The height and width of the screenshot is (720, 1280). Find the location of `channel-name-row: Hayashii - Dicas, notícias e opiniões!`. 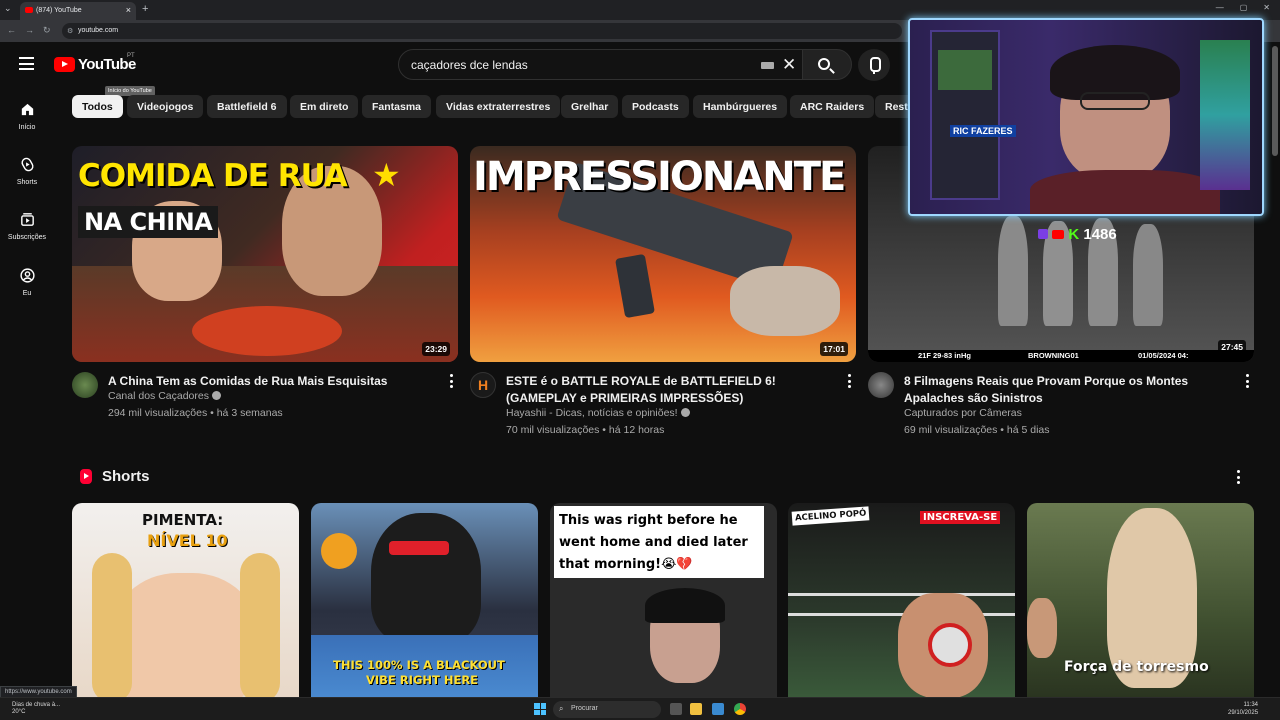

channel-name-row: Hayashii - Dicas, notícias e opiniões! is located at coordinates (598, 413).